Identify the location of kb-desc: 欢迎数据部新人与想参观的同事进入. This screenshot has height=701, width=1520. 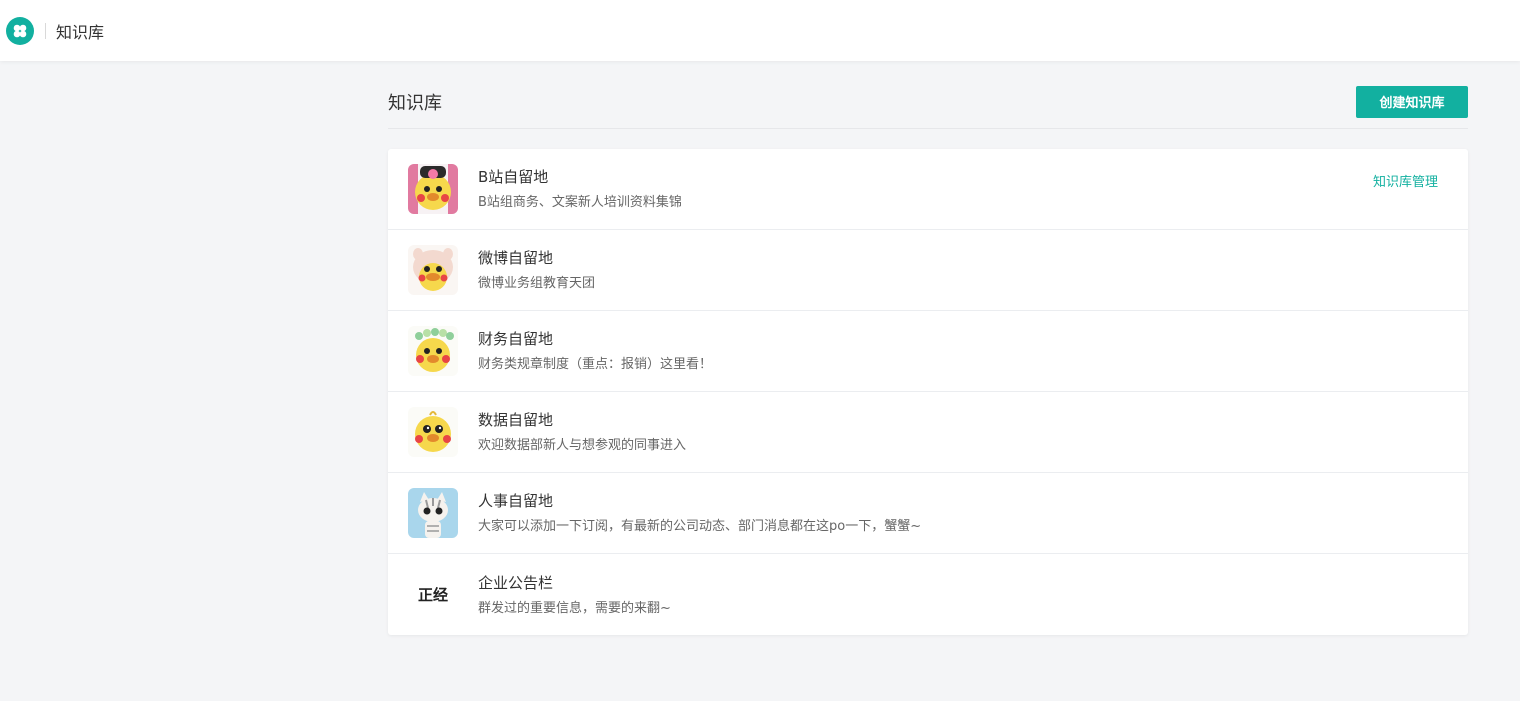
(582, 445).